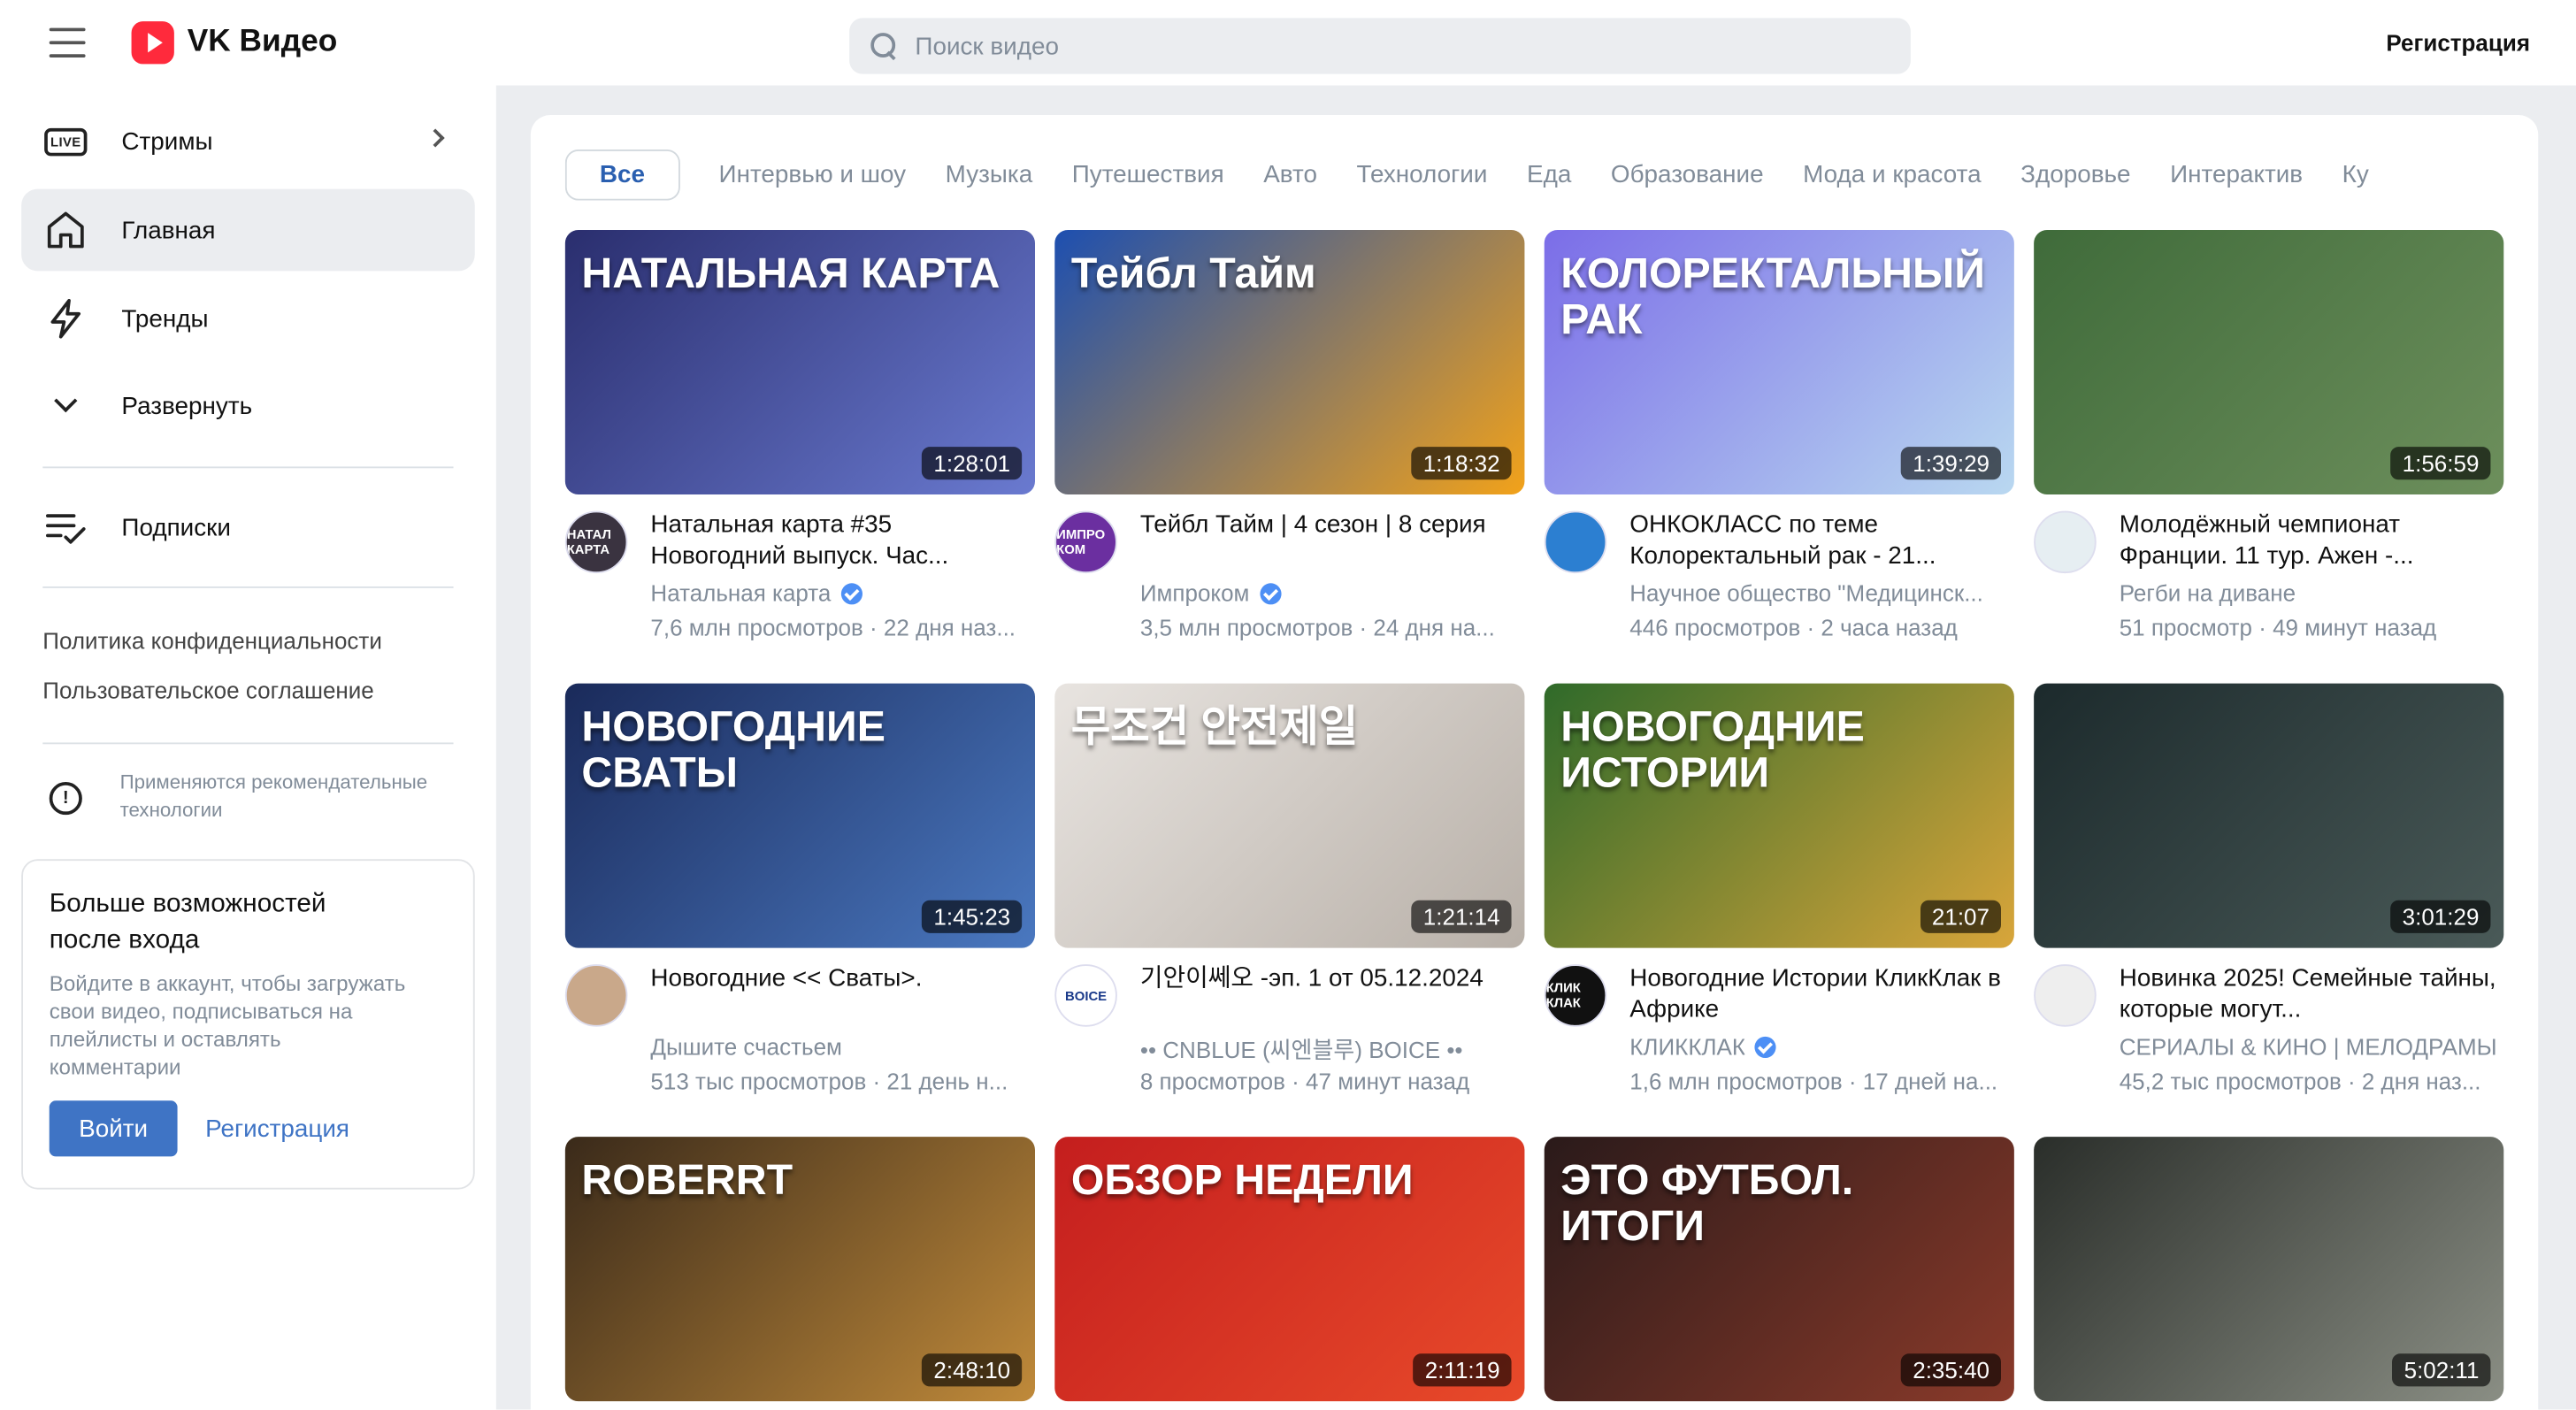 This screenshot has height=1410, width=2576. Describe the element at coordinates (2269, 815) in the screenshot. I see `video-thumbnail: 3:01:29` at that location.